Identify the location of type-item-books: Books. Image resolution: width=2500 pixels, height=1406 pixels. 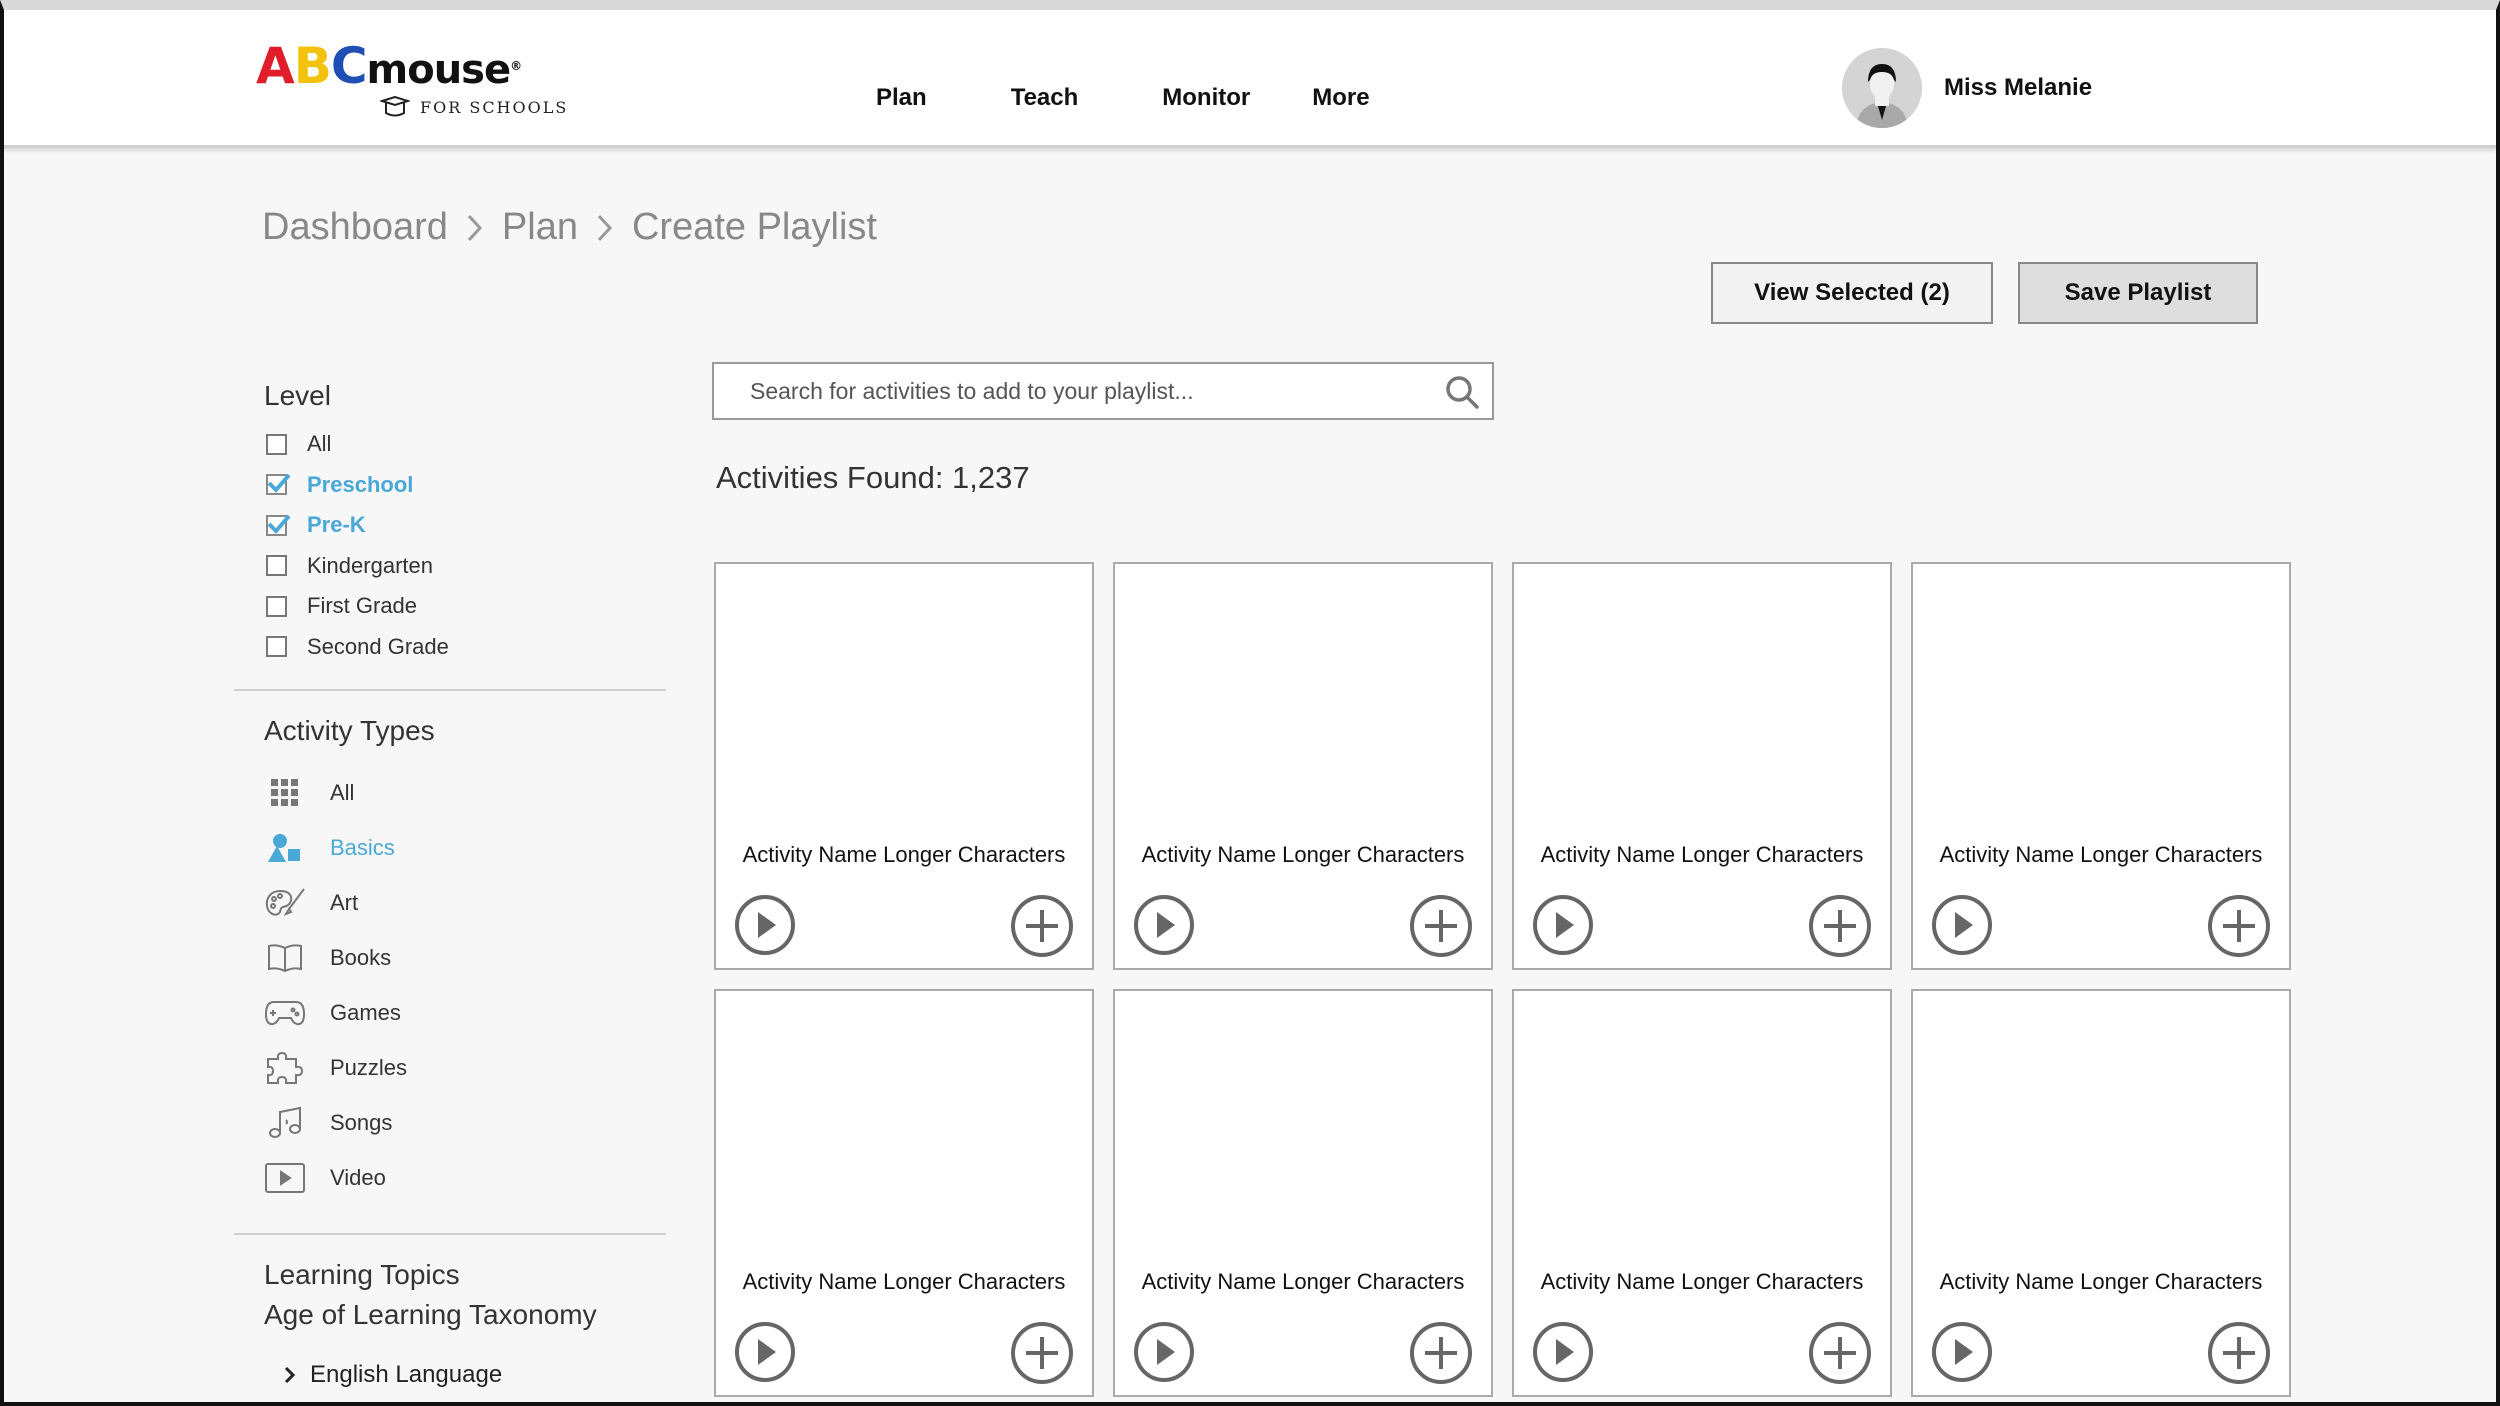
(465, 957).